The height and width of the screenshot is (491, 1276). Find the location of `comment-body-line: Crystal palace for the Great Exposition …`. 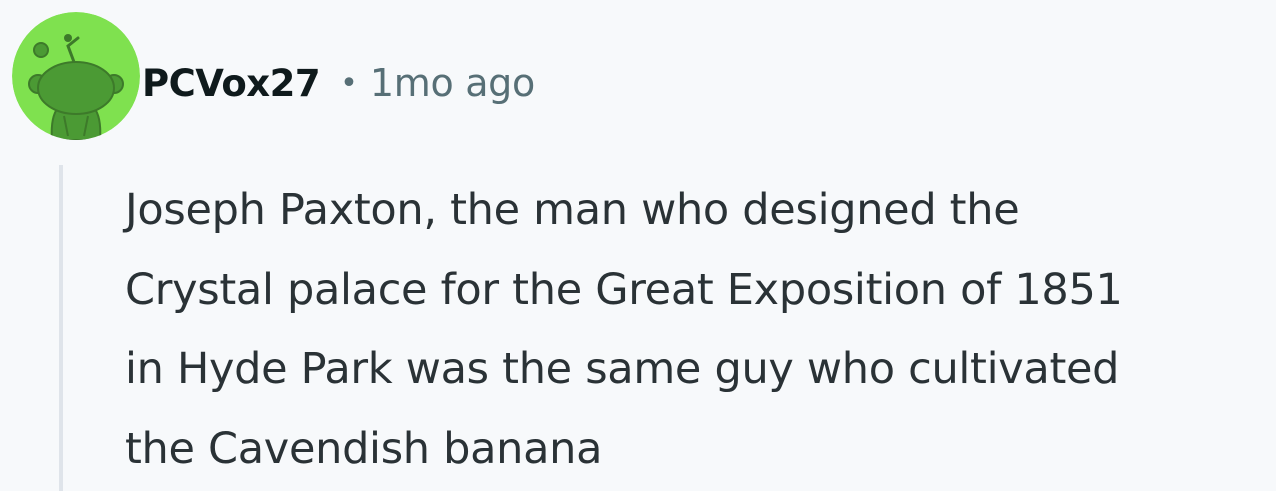

comment-body-line: Crystal palace for the Great Exposition … is located at coordinates (624, 289).